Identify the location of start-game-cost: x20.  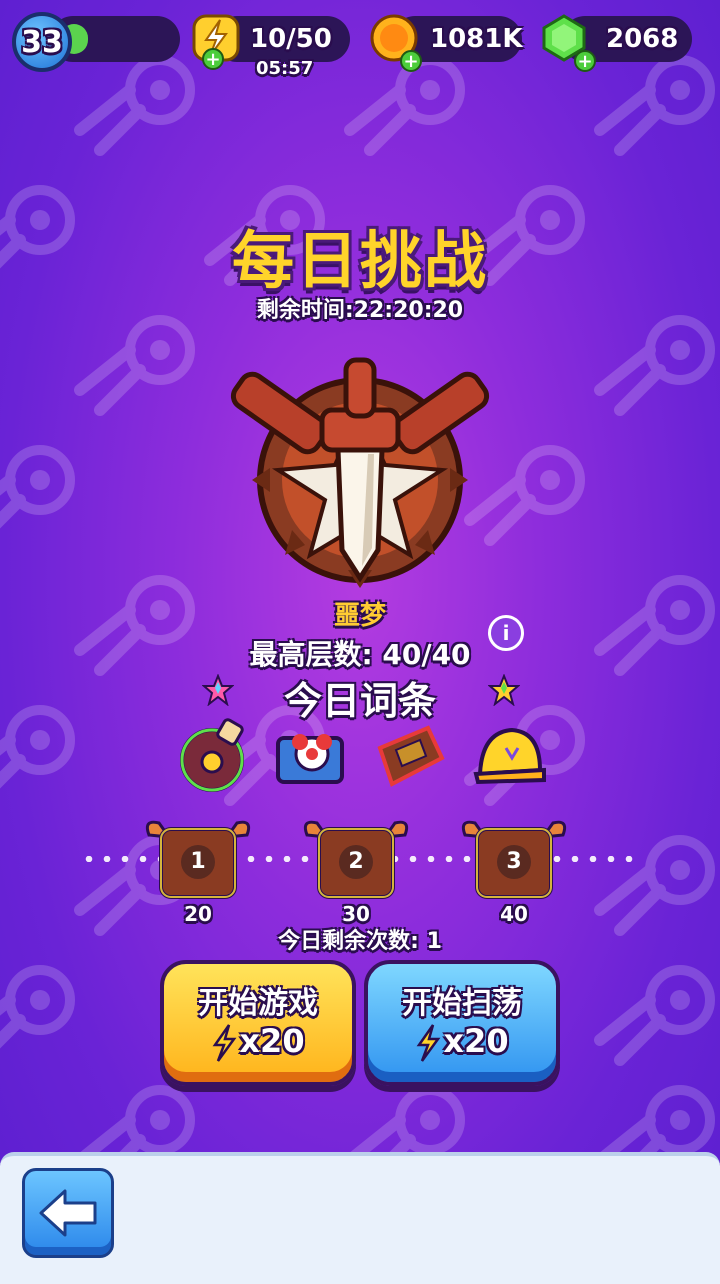
(258, 1042).